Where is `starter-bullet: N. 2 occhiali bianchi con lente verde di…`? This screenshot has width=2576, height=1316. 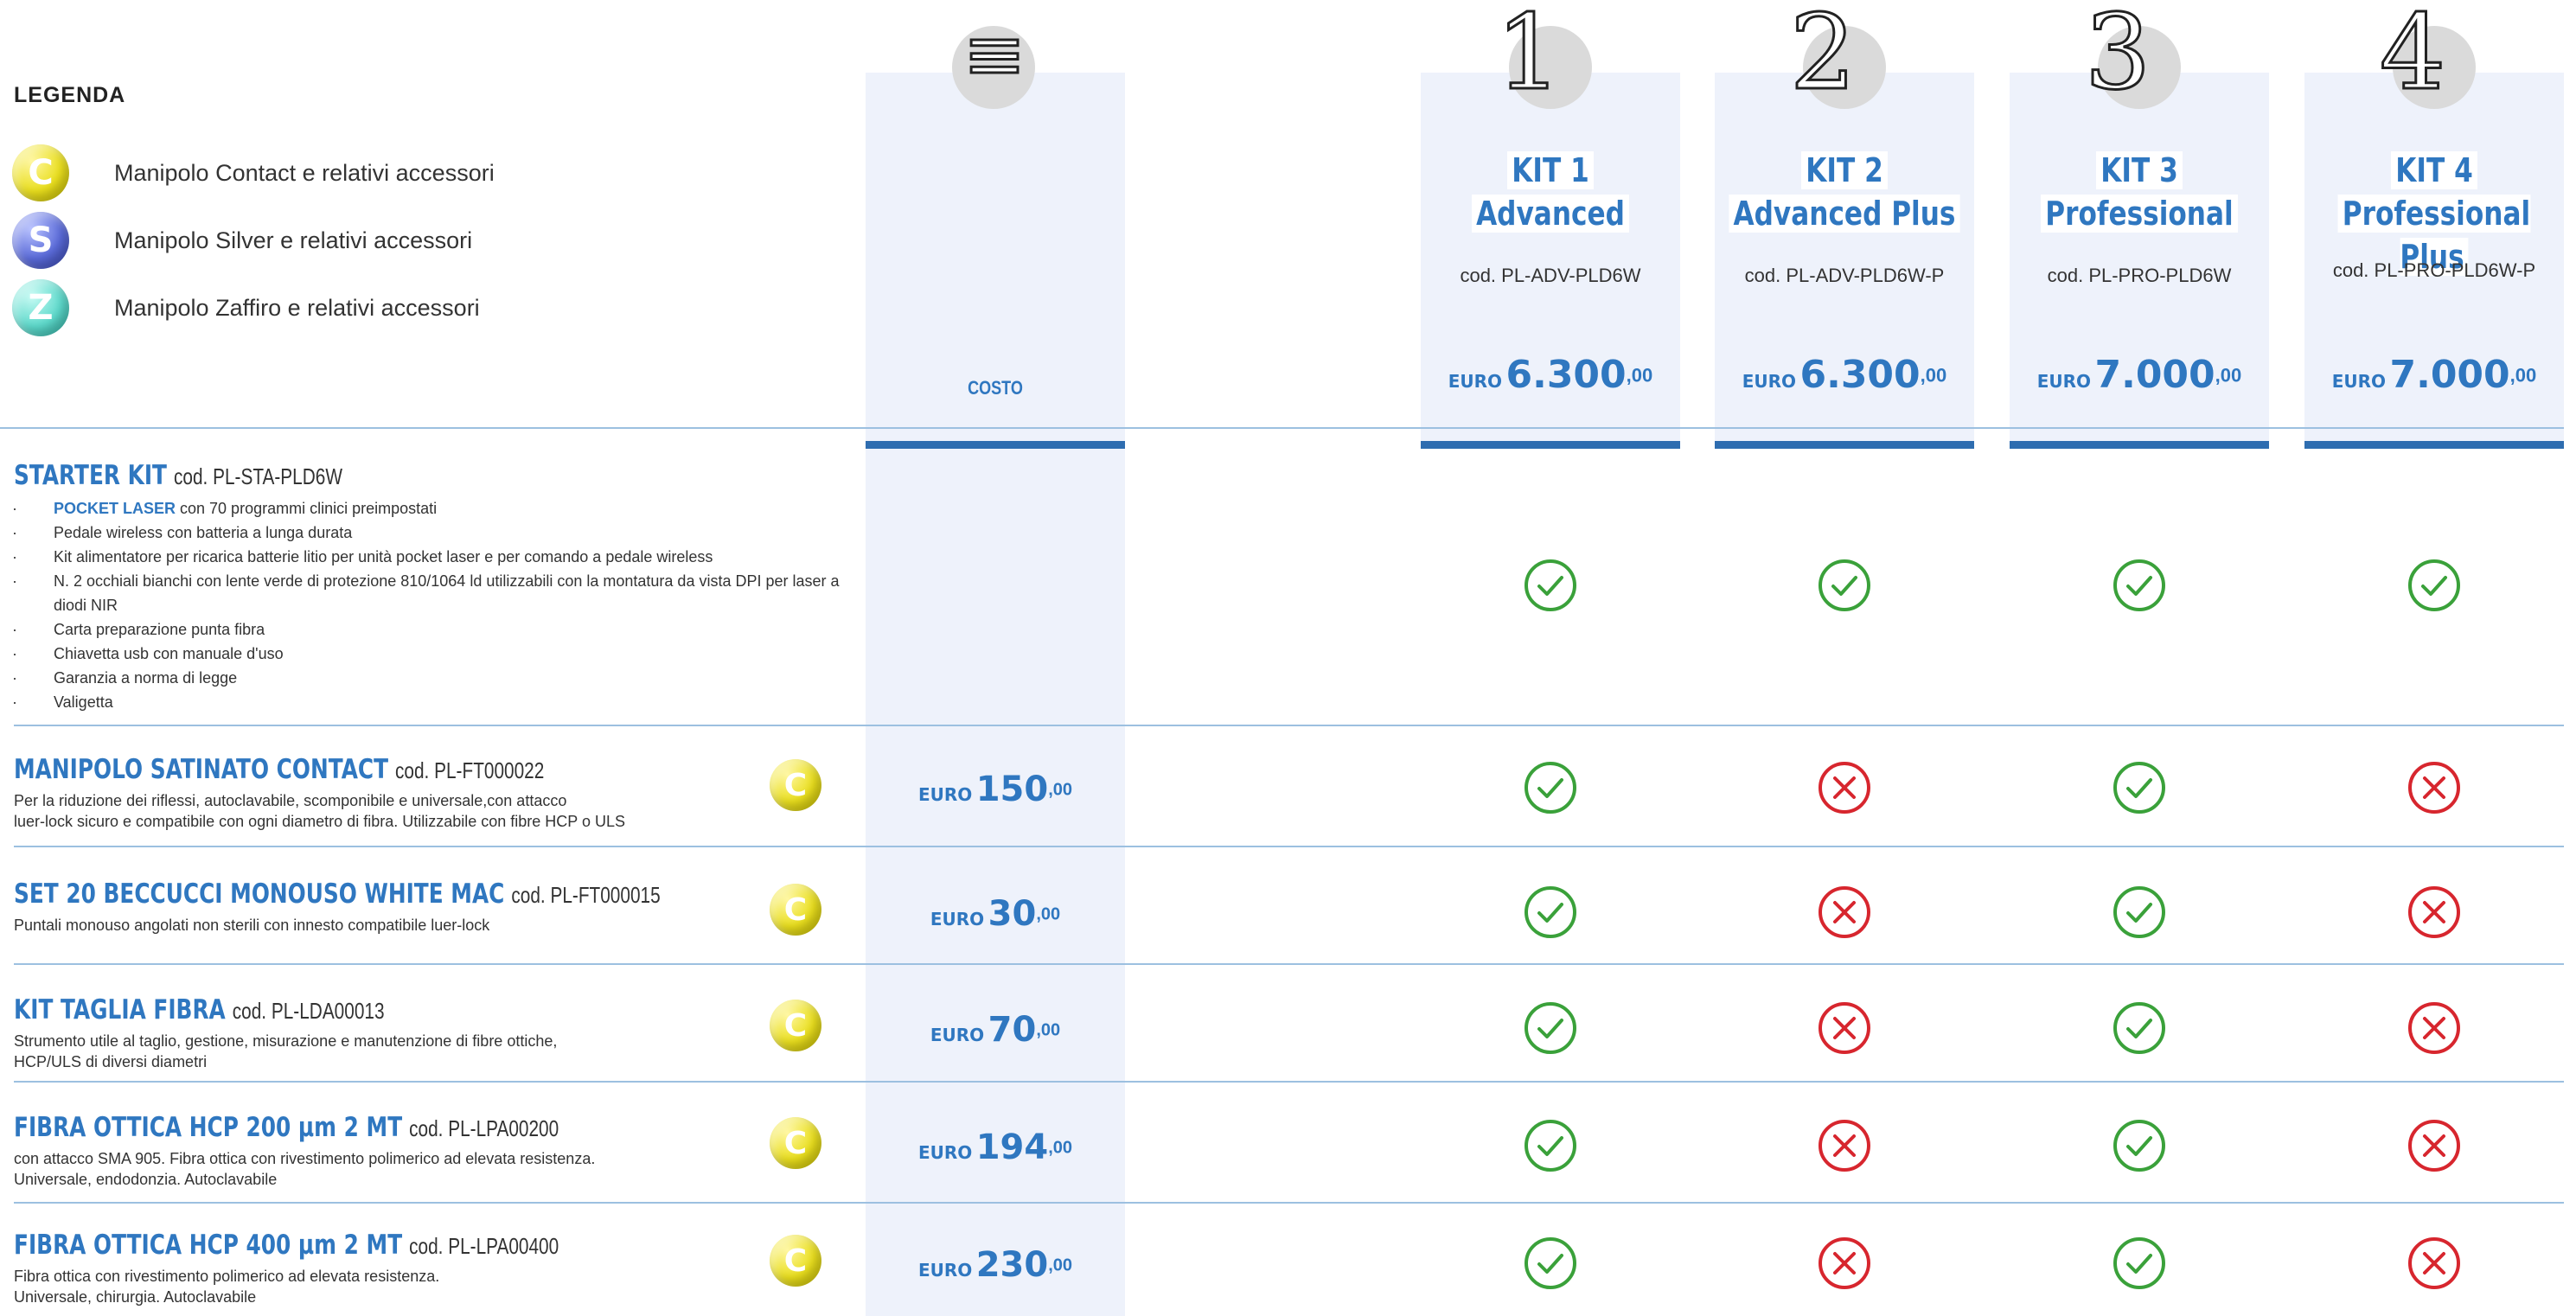
starter-bullet: N. 2 occhiali bianchi con lente verde di… is located at coordinates (427, 593).